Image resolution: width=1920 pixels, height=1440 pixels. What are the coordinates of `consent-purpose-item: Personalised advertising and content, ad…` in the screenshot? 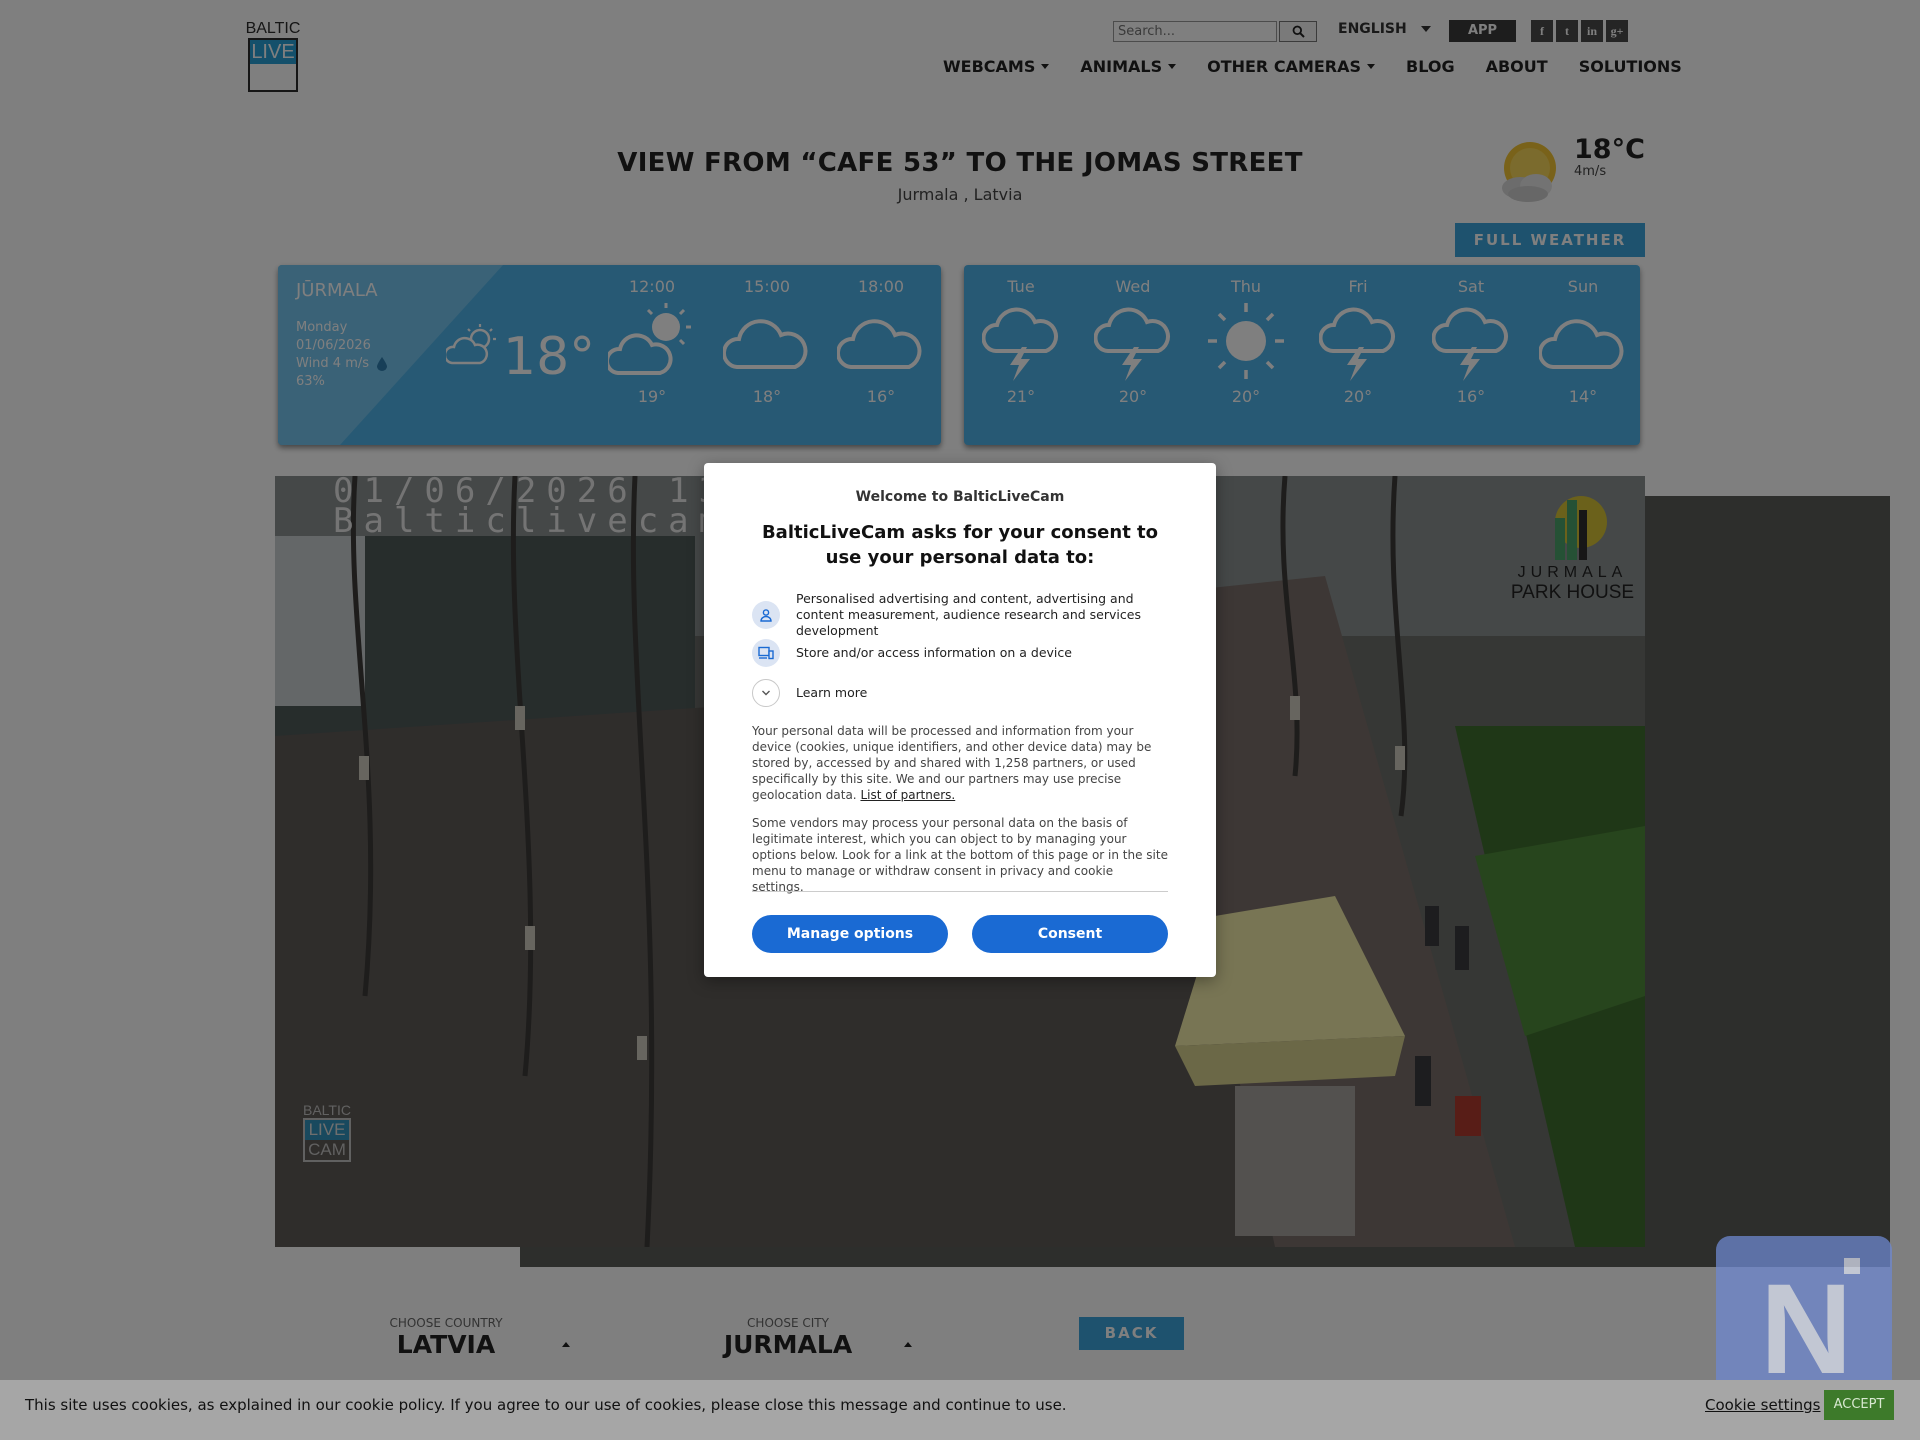 It's located at (960, 615).